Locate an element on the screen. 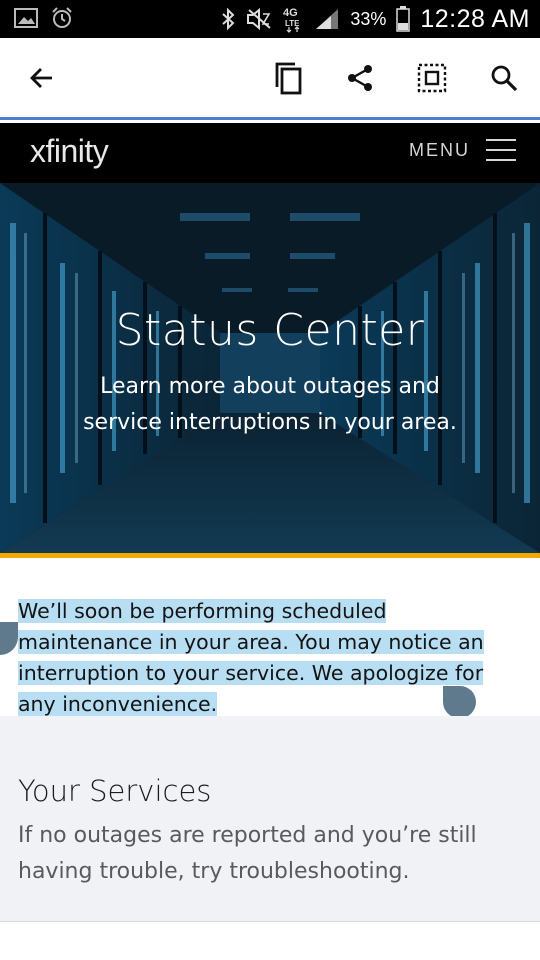 The height and width of the screenshot is (960, 540). hamburger-icon is located at coordinates (501, 150).